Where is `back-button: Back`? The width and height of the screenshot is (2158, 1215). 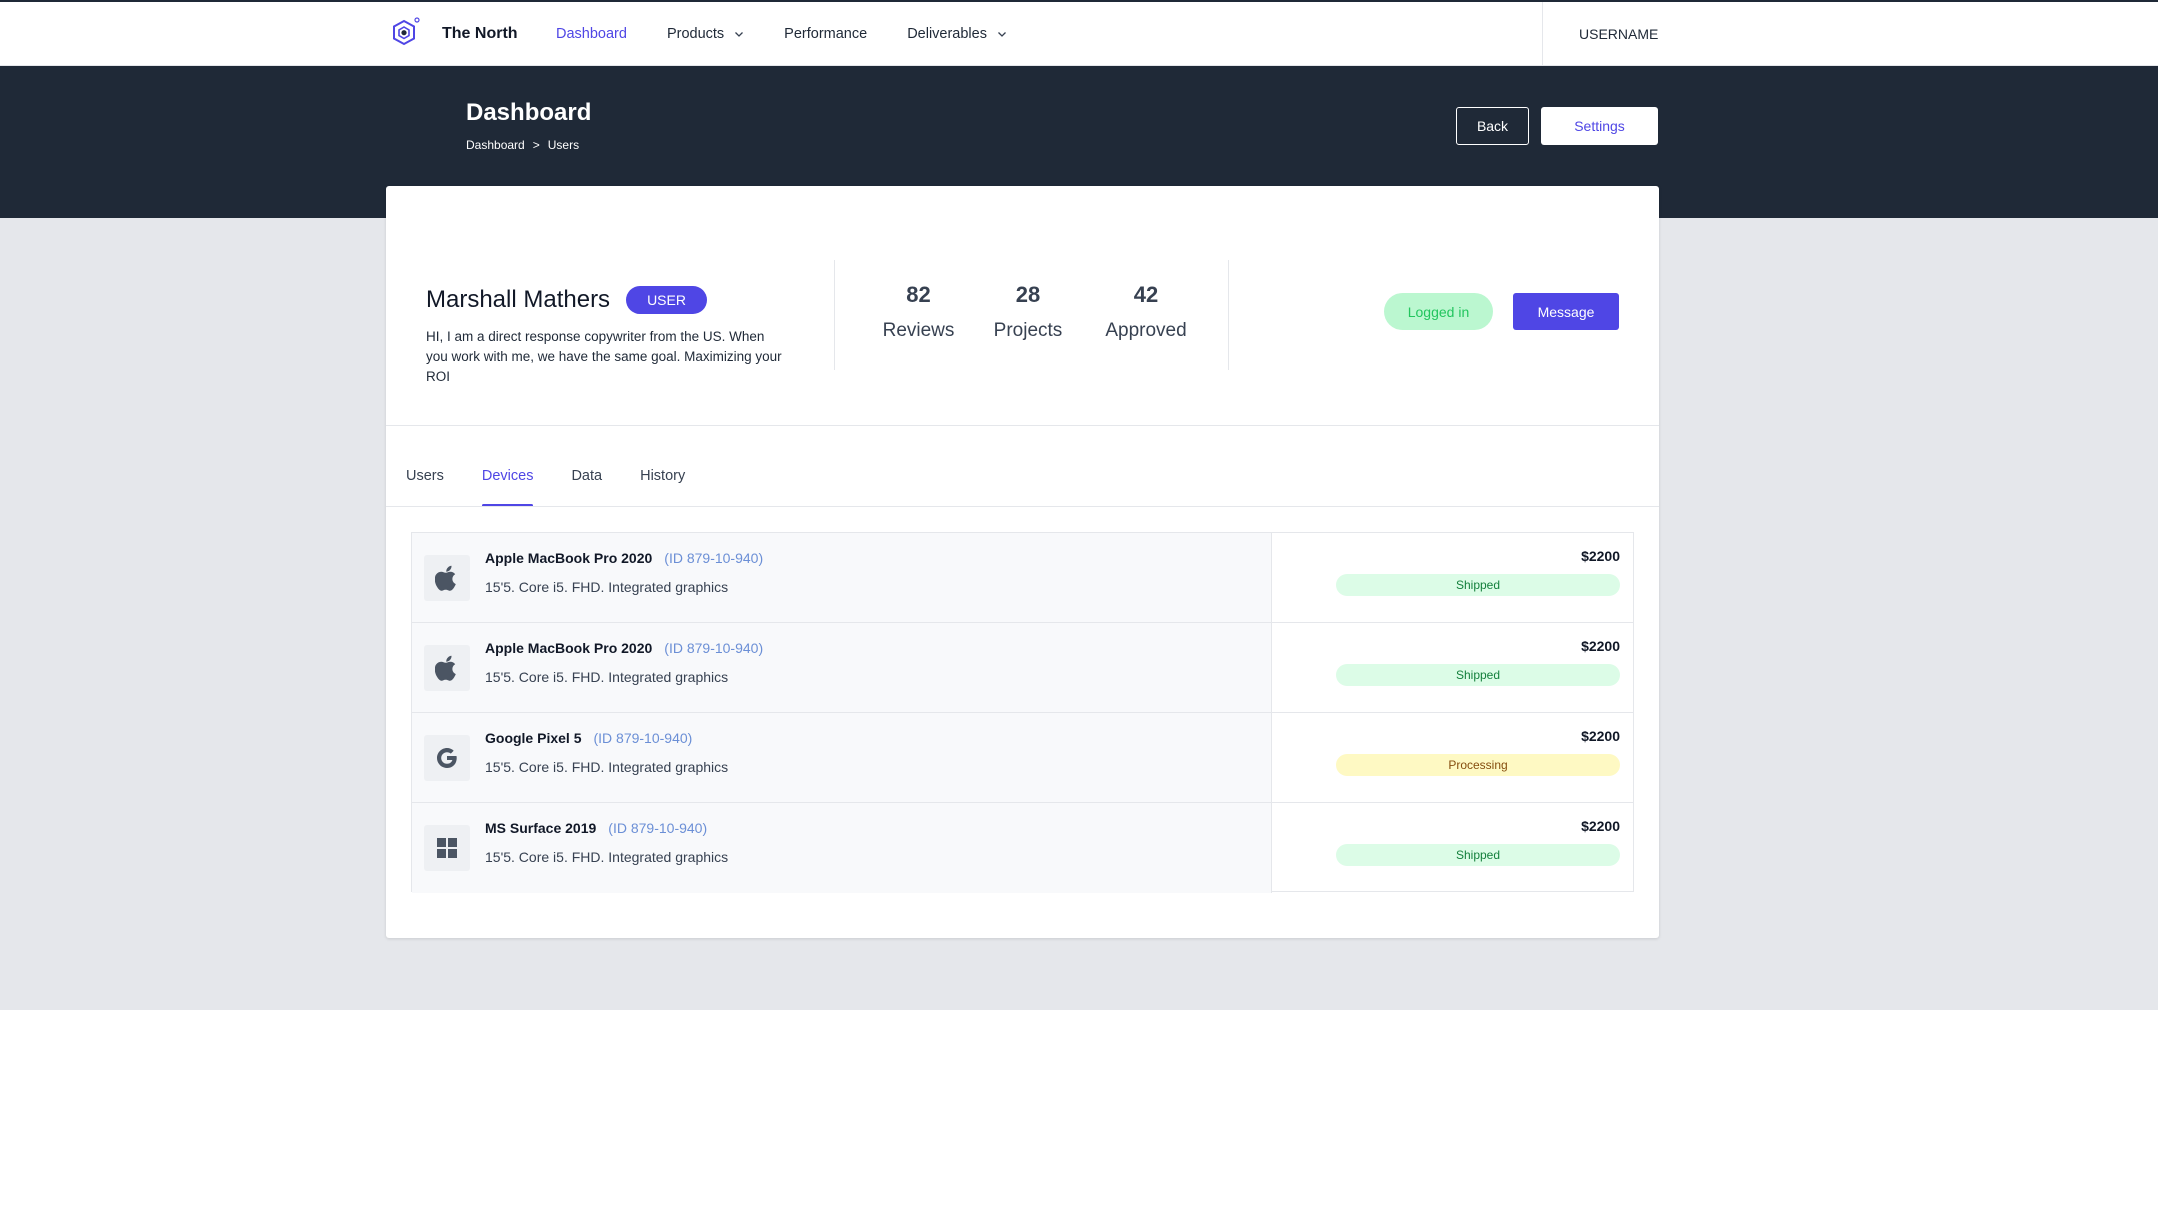 back-button: Back is located at coordinates (1492, 126).